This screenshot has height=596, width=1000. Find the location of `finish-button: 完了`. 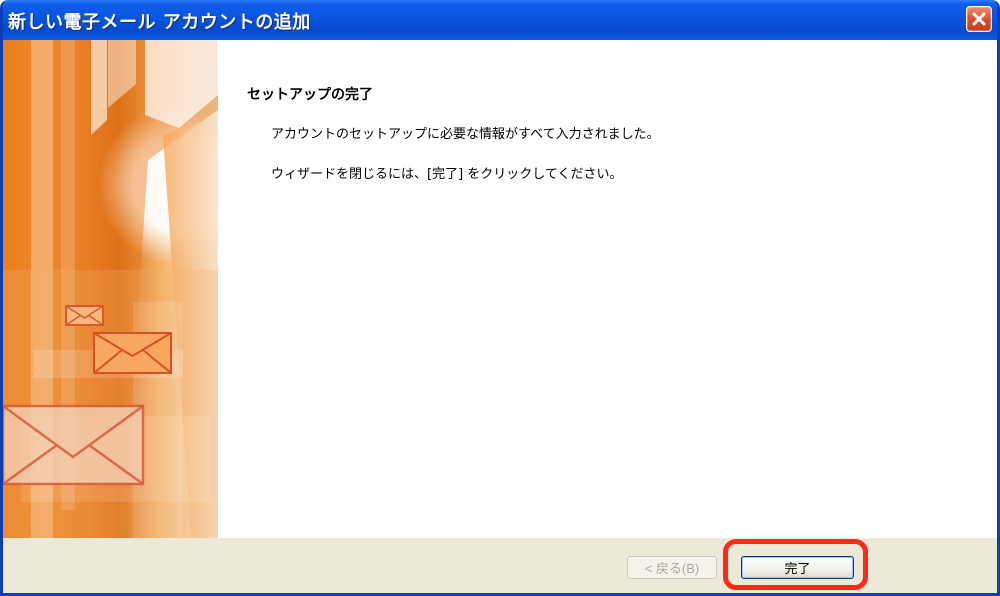

finish-button: 完了 is located at coordinates (797, 567).